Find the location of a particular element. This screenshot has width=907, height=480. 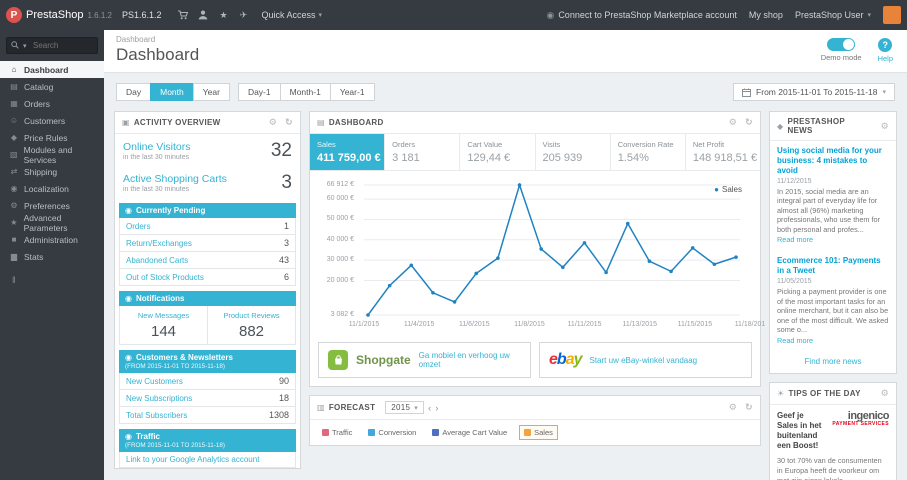

avatar is located at coordinates (892, 15).